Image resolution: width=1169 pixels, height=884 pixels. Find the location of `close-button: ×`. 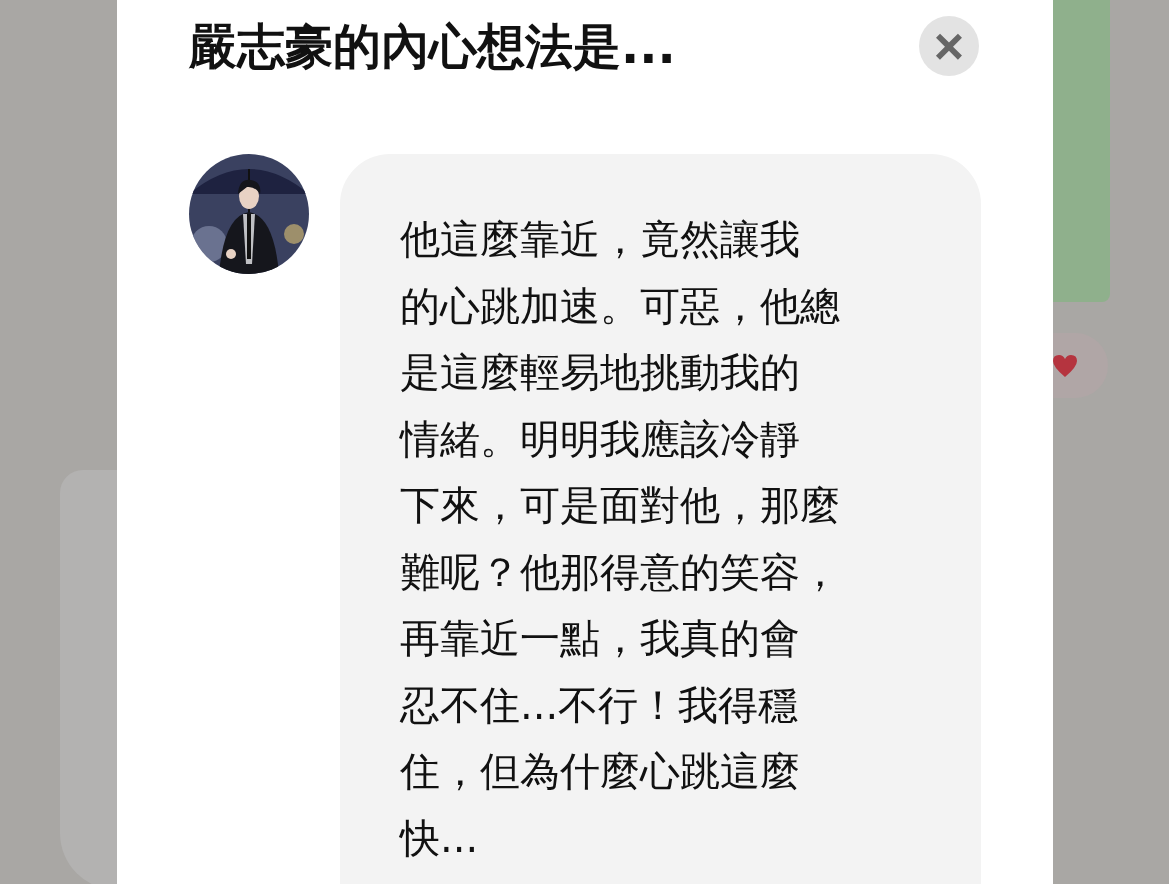

close-button: × is located at coordinates (949, 46).